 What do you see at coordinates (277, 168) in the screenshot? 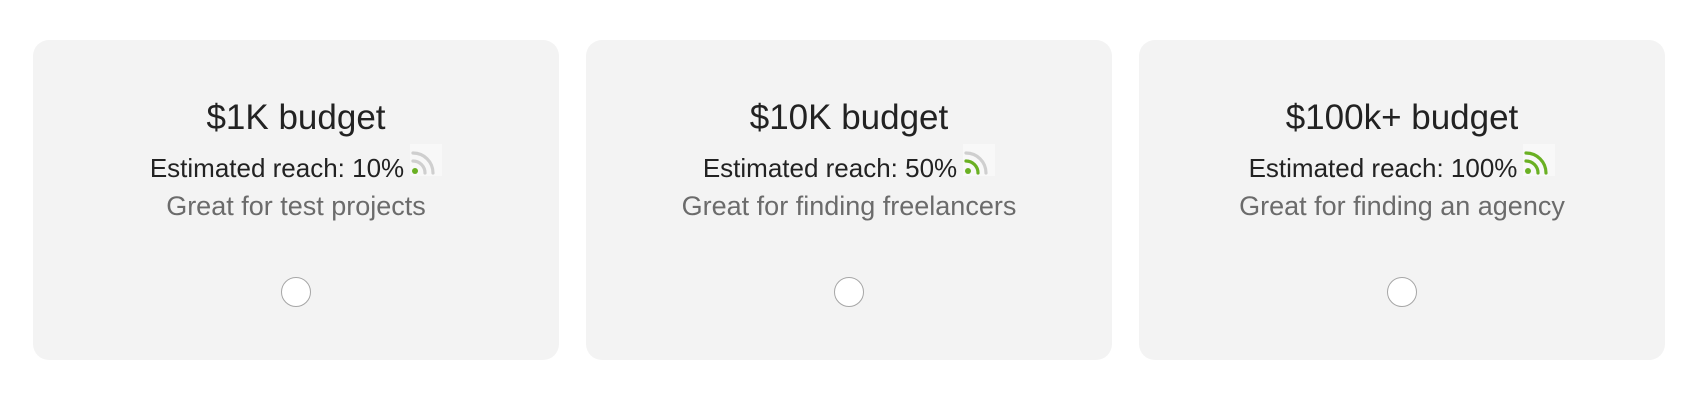
I see `reach-label: Estimated reach: 10%` at bounding box center [277, 168].